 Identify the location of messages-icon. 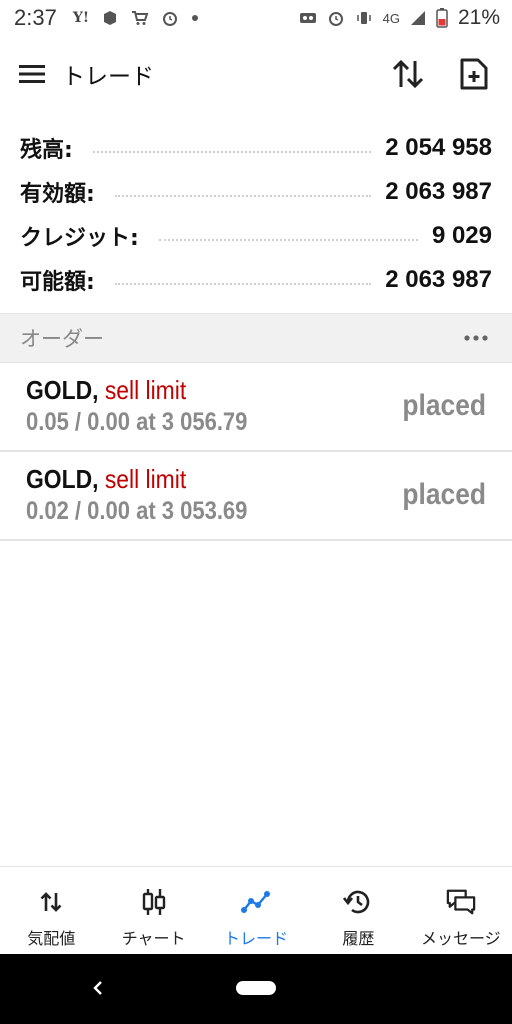
(461, 902).